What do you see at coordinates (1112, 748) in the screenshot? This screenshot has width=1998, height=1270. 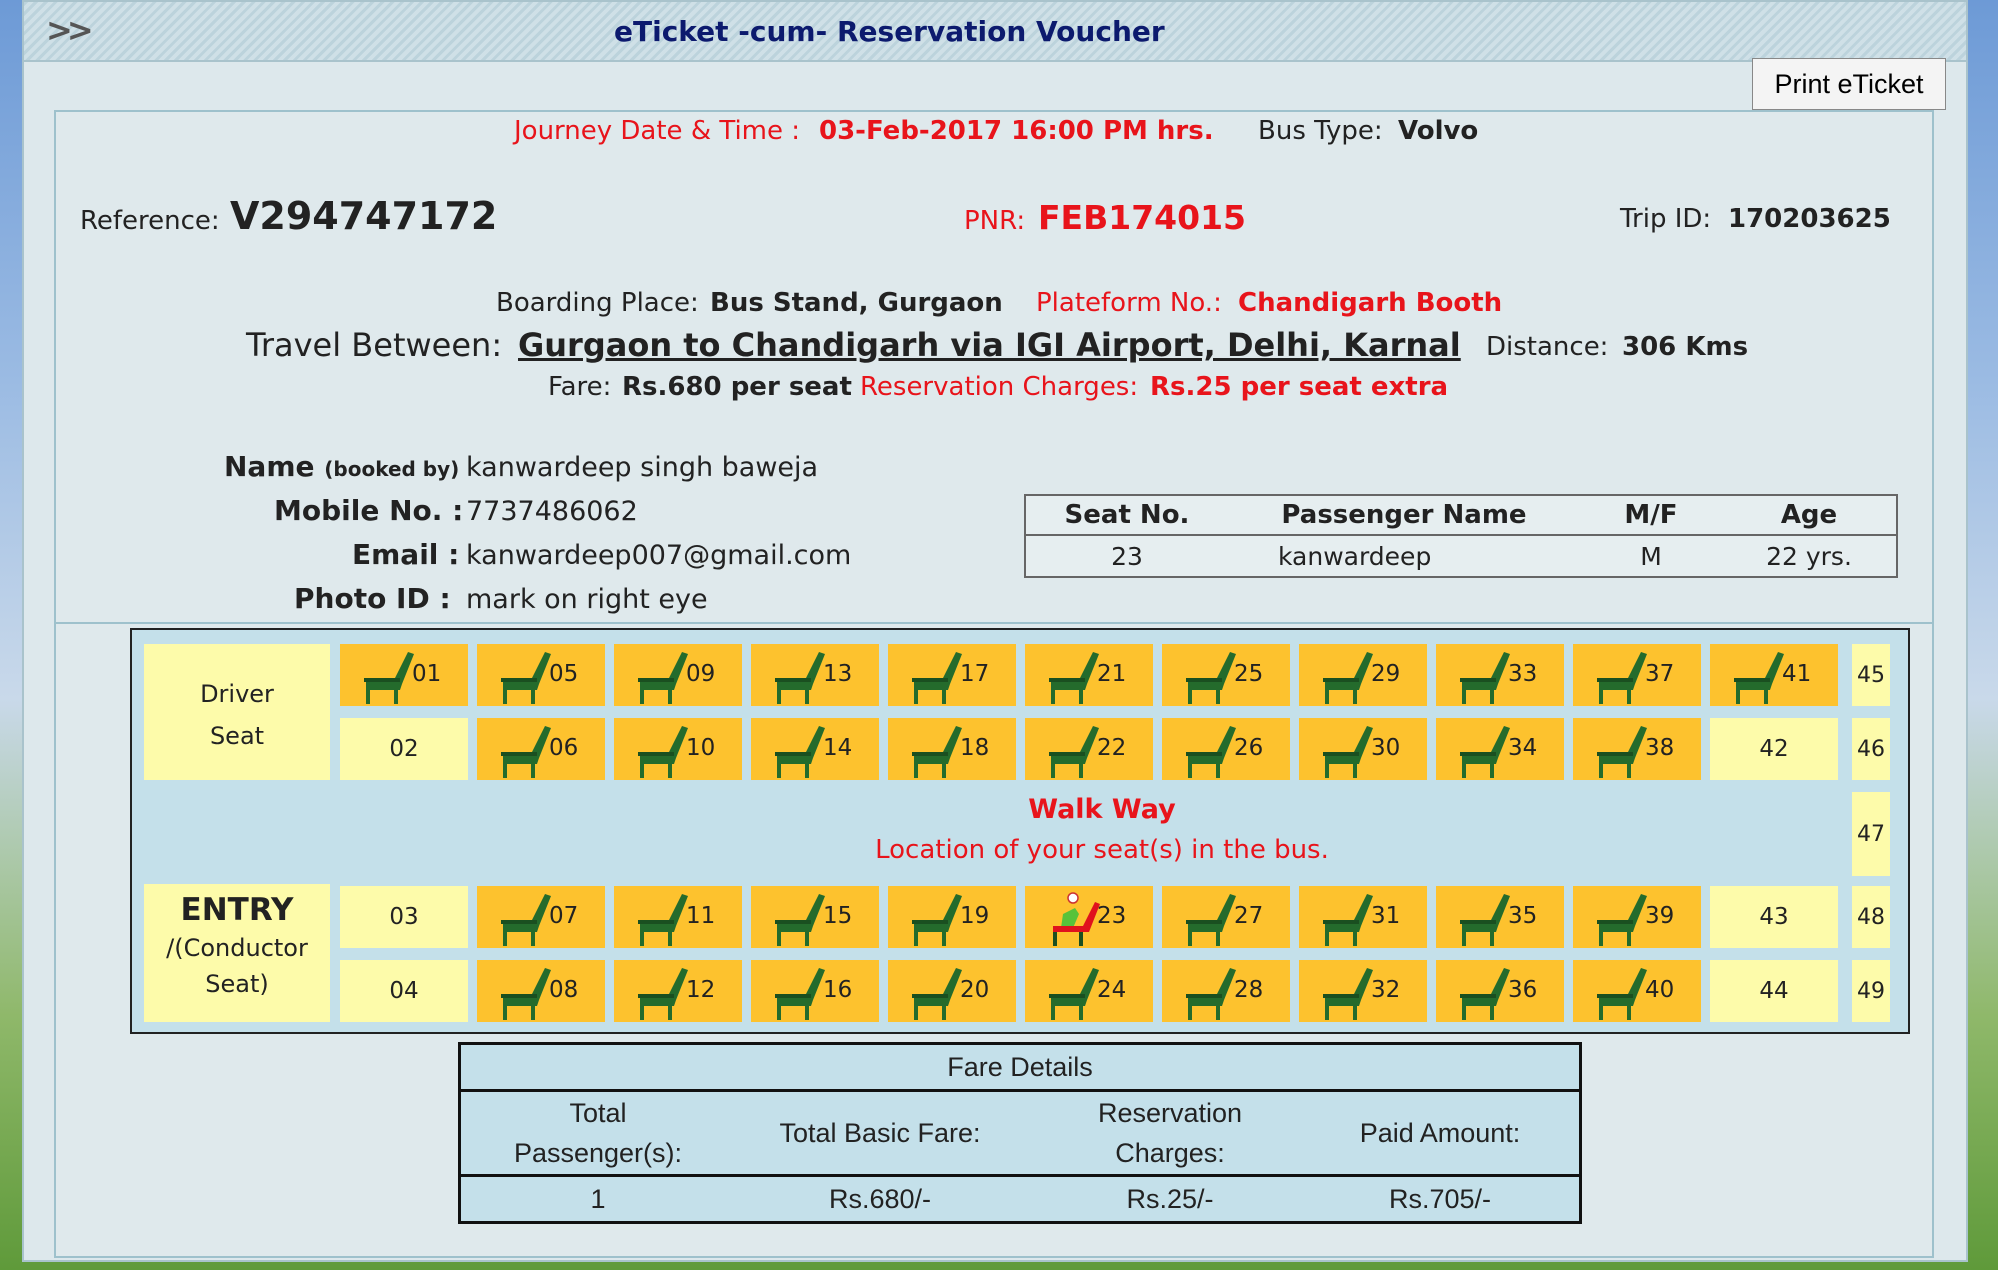 I see `seat-number: 22` at bounding box center [1112, 748].